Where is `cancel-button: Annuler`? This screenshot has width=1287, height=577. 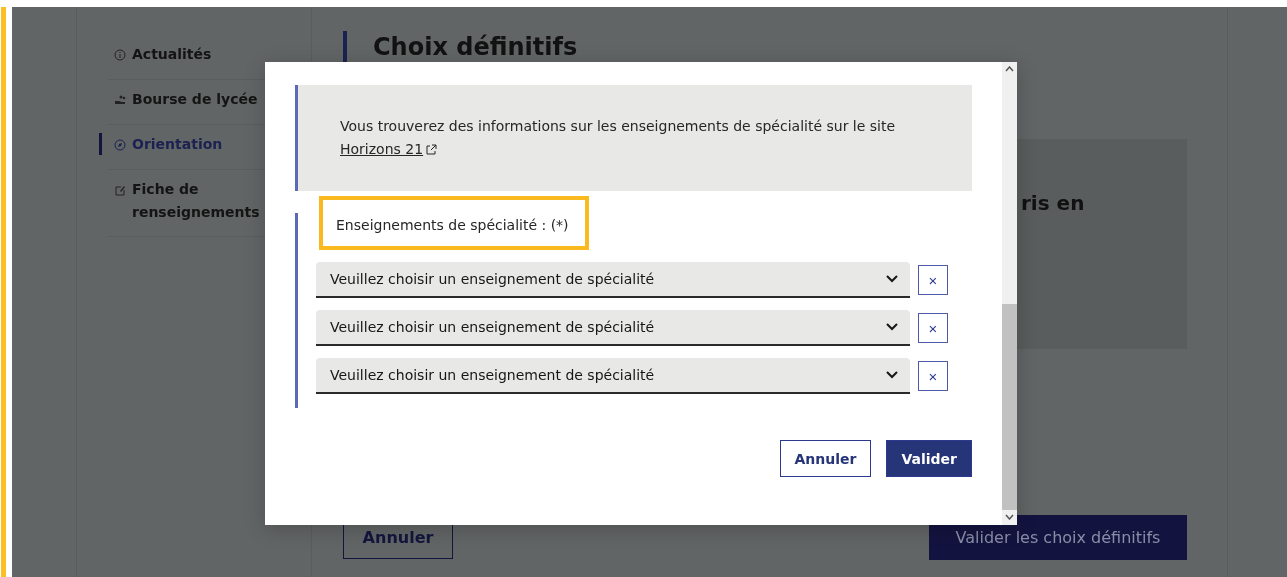
cancel-button: Annuler is located at coordinates (825, 458).